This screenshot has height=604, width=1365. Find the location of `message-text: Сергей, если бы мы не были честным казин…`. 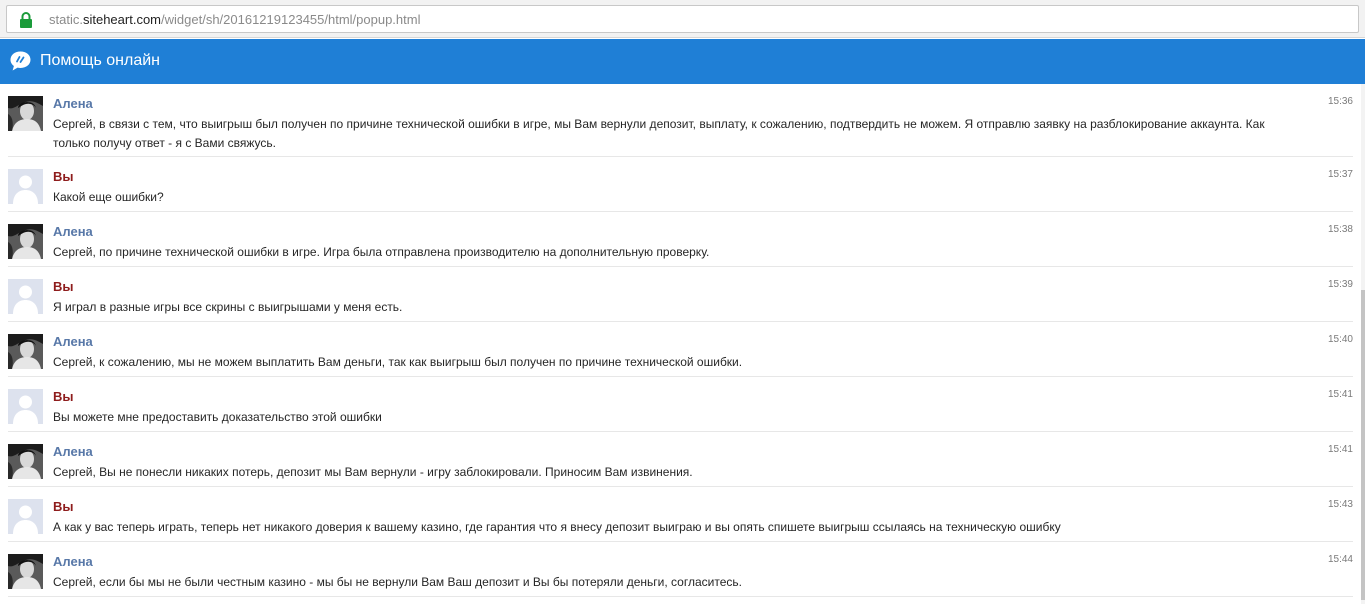

message-text: Сергей, если бы мы не были честным казин… is located at coordinates (397, 582).